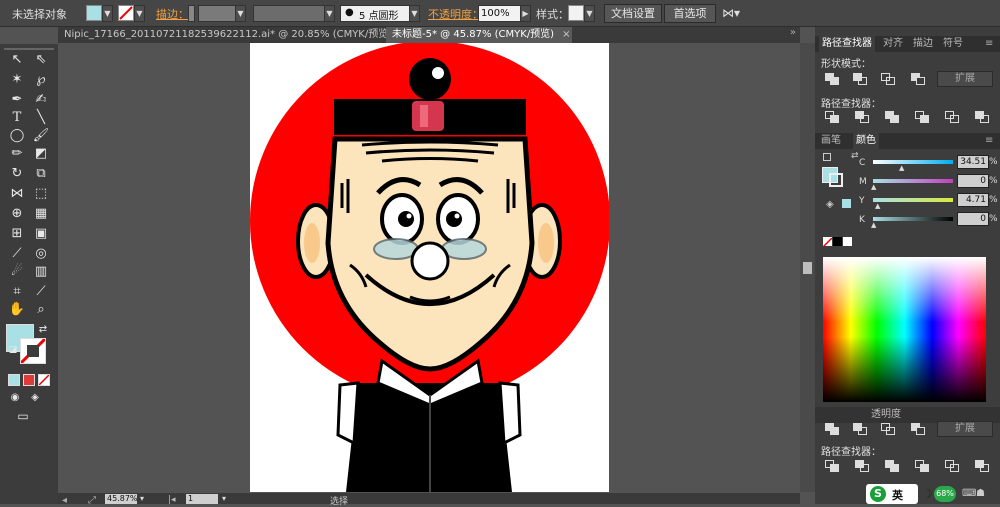 The image size is (1000, 507). What do you see at coordinates (886, 415) in the screenshot?
I see `tab-transparency: 透明度` at bounding box center [886, 415].